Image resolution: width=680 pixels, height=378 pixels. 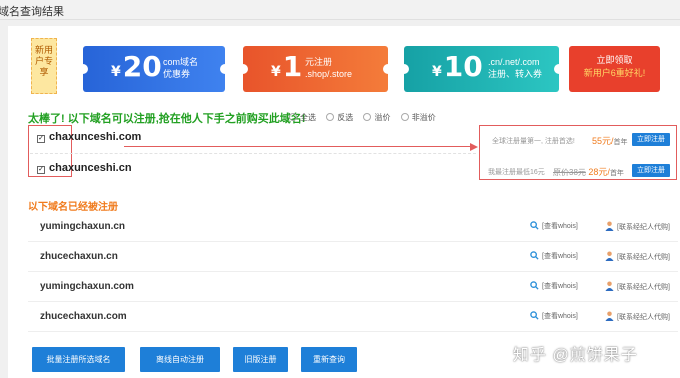 What do you see at coordinates (329, 359) in the screenshot?
I see `requery-button: 重新查询` at bounding box center [329, 359].